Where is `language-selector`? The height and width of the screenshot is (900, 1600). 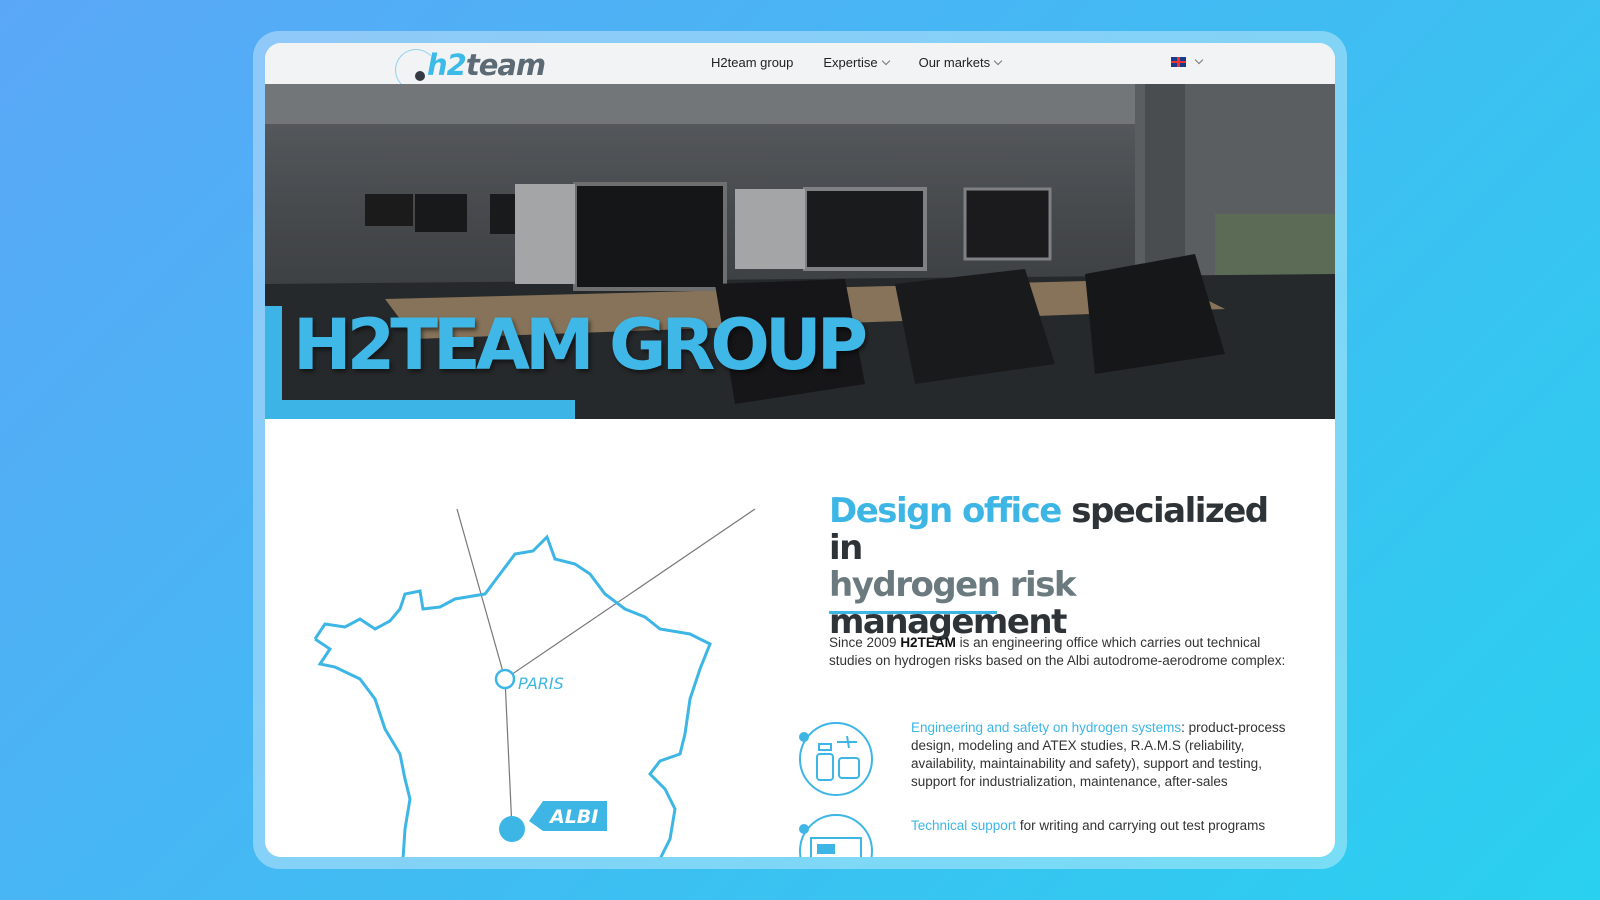 language-selector is located at coordinates (1187, 61).